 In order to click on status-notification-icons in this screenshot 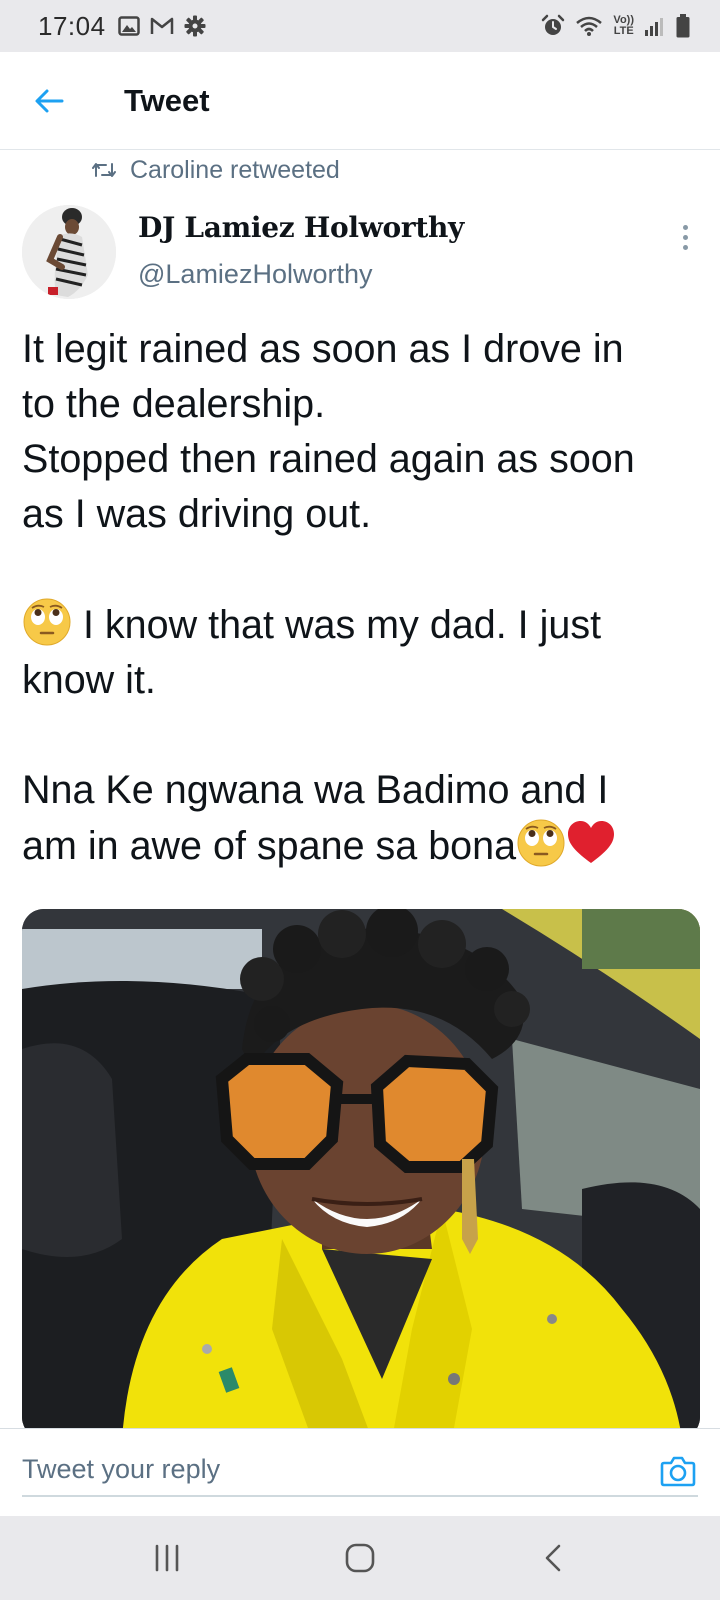, I will do `click(161, 26)`.